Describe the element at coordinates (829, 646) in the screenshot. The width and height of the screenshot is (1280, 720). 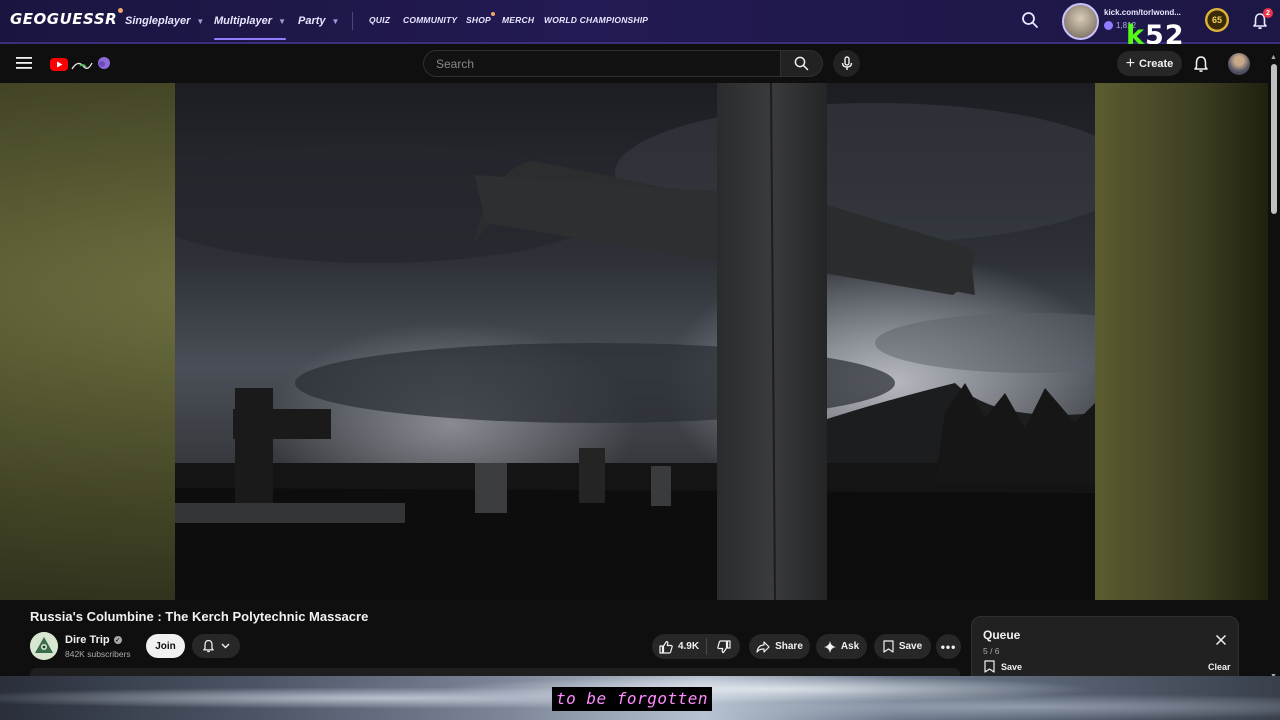
I see `sparkle-icon` at that location.